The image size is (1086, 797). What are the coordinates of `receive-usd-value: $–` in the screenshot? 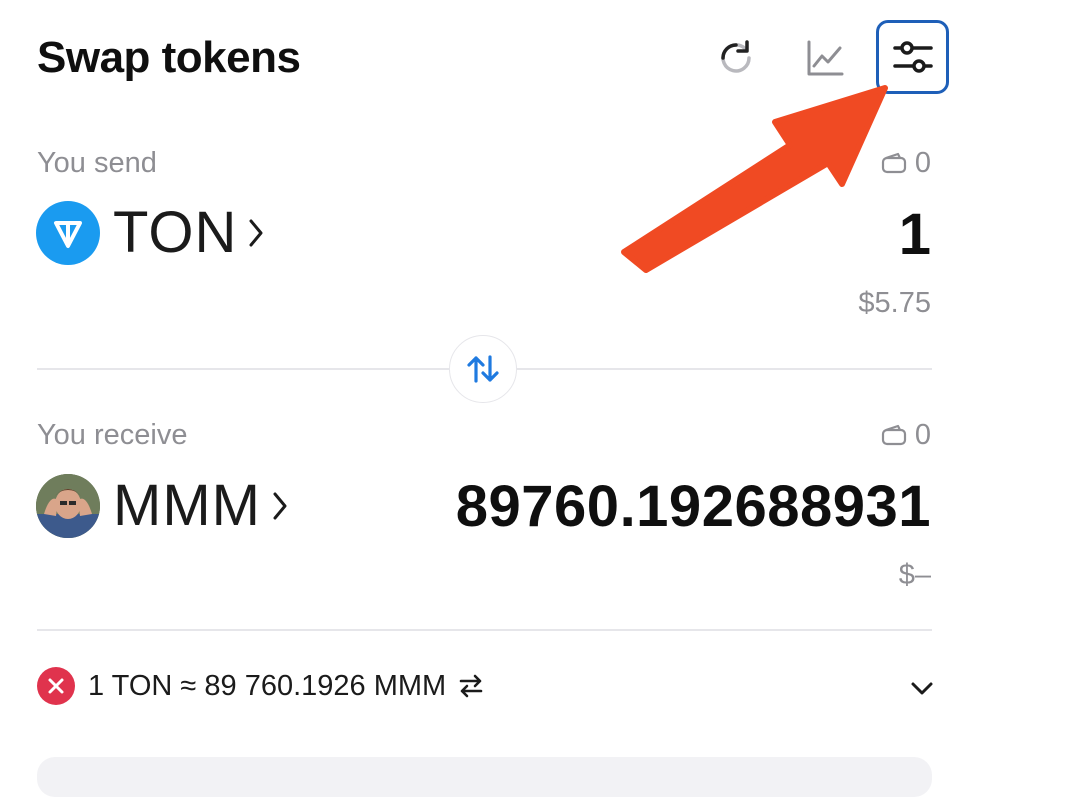 It's located at (914, 575).